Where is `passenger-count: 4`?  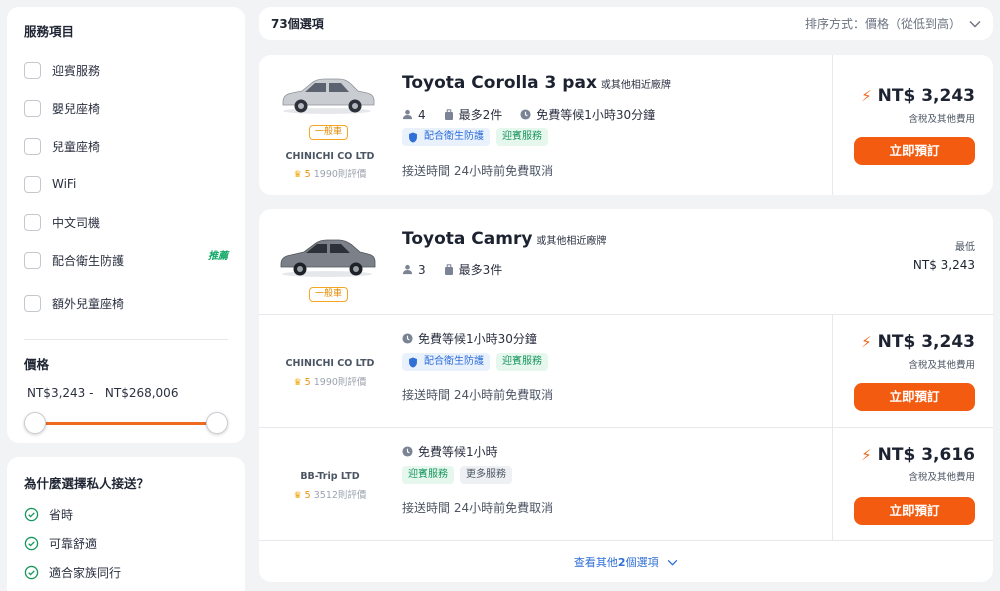 passenger-count: 4 is located at coordinates (414, 115).